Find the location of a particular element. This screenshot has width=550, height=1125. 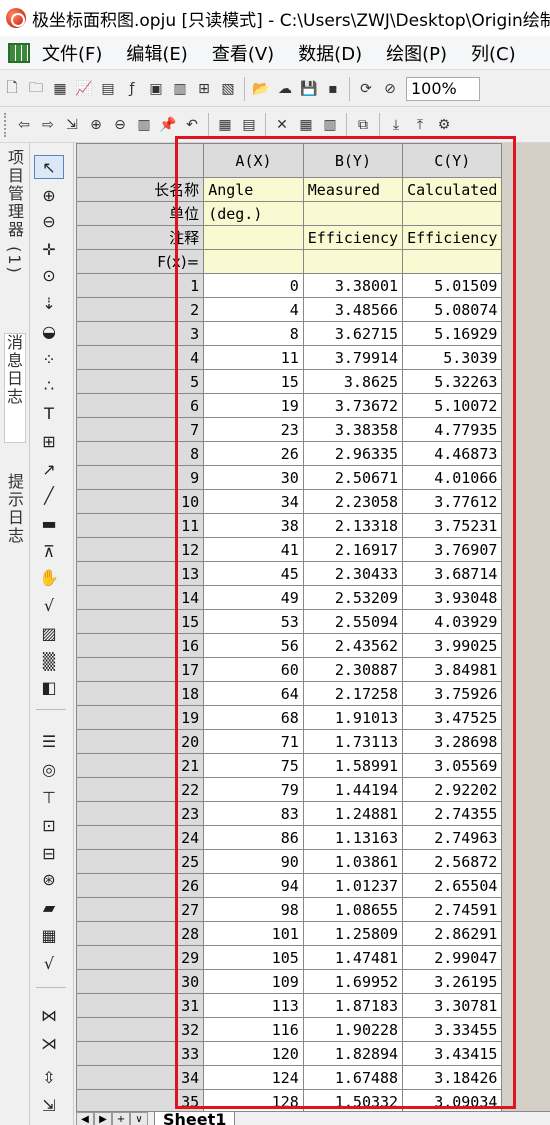

row-number: 27 is located at coordinates (140, 909).